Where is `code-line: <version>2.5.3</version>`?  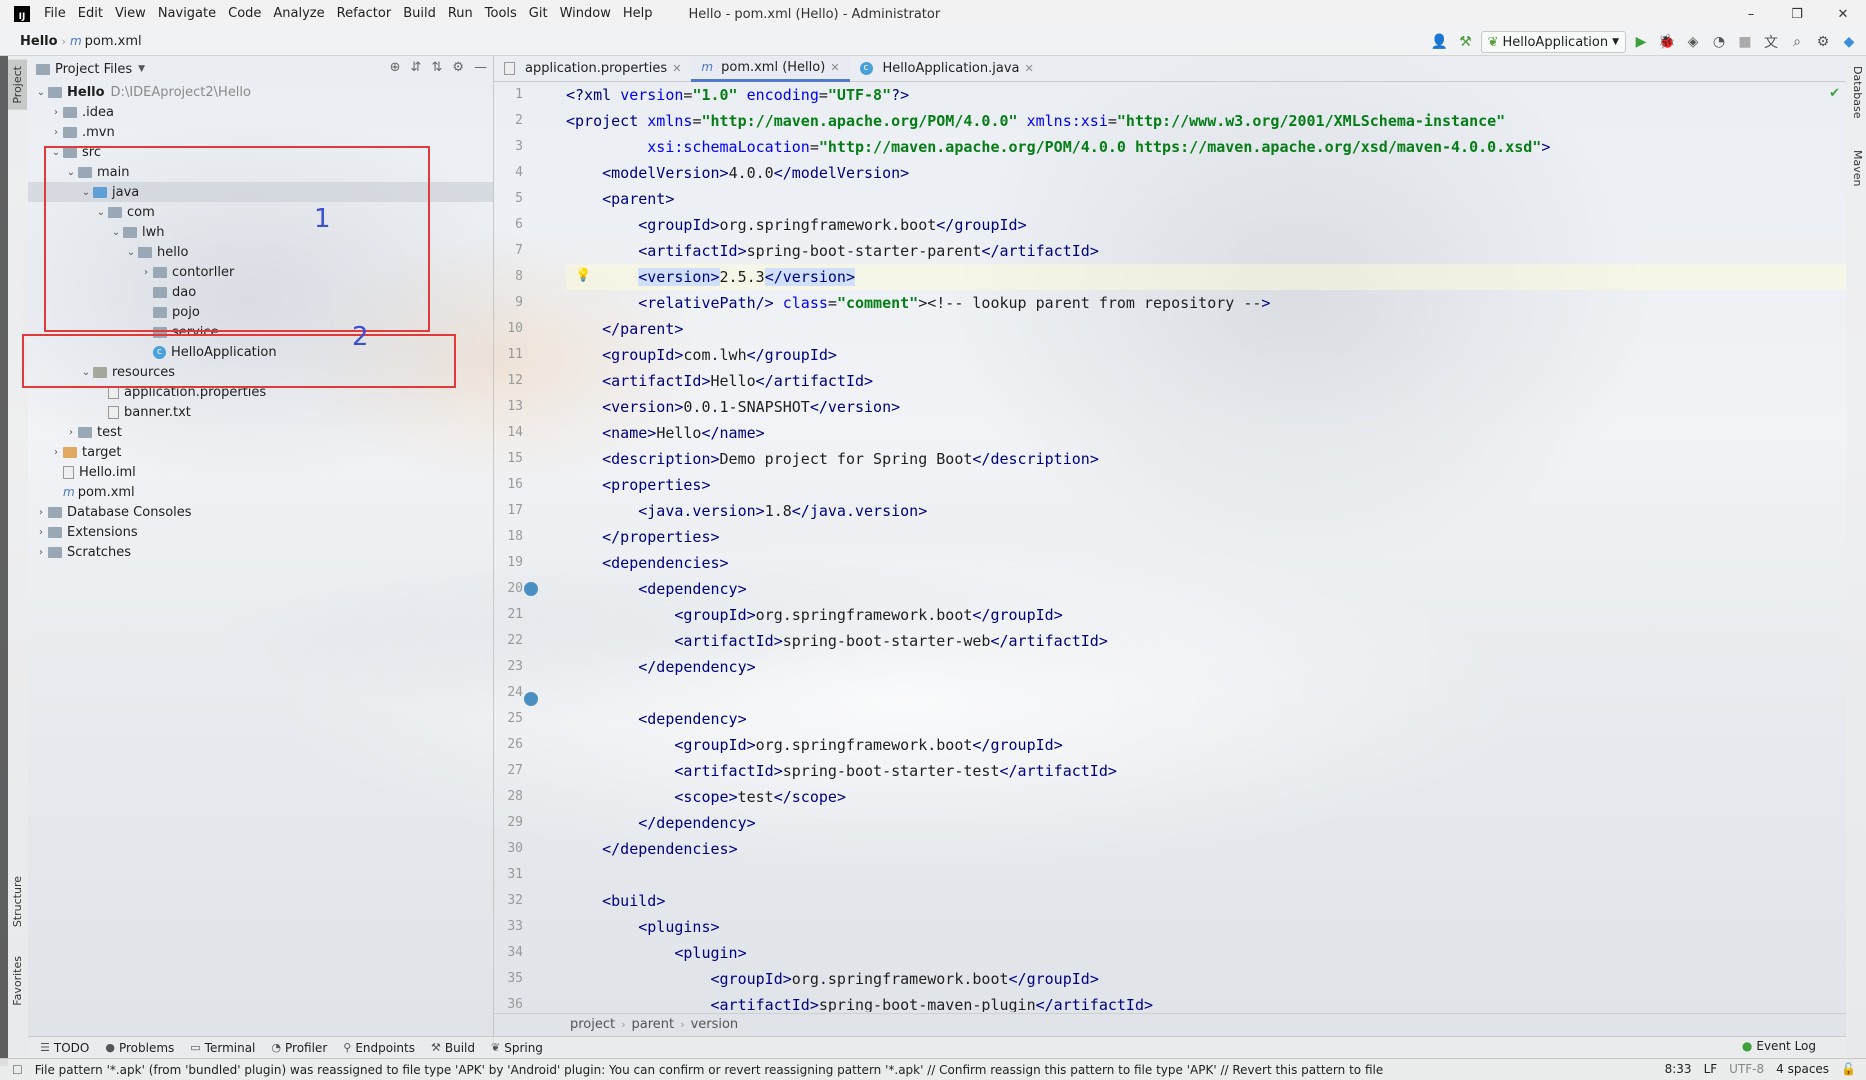
code-line: <version>2.5.3</version> is located at coordinates (1206, 277).